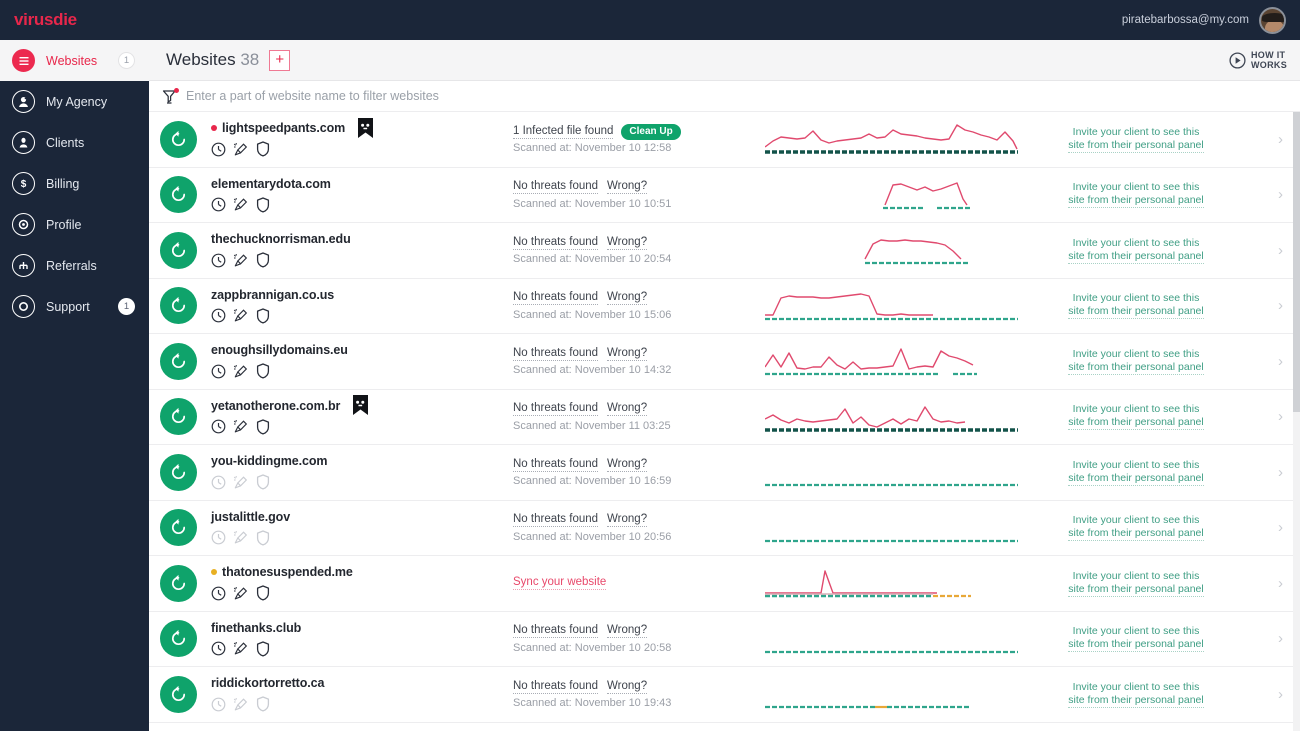 The width and height of the screenshot is (1300, 731). What do you see at coordinates (250, 517) in the screenshot?
I see `site-name: justalittle.gov` at bounding box center [250, 517].